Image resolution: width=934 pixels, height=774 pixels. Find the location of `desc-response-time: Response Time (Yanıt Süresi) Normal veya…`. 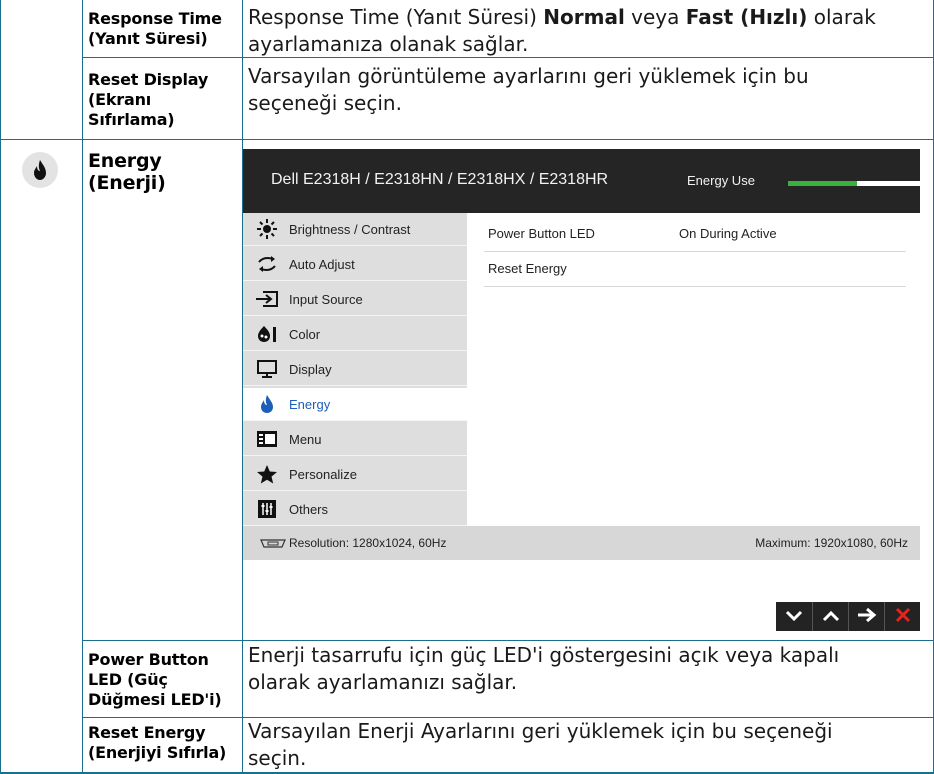

desc-response-time: Response Time (Yanıt Süresi) Normal veya… is located at coordinates (562, 30).